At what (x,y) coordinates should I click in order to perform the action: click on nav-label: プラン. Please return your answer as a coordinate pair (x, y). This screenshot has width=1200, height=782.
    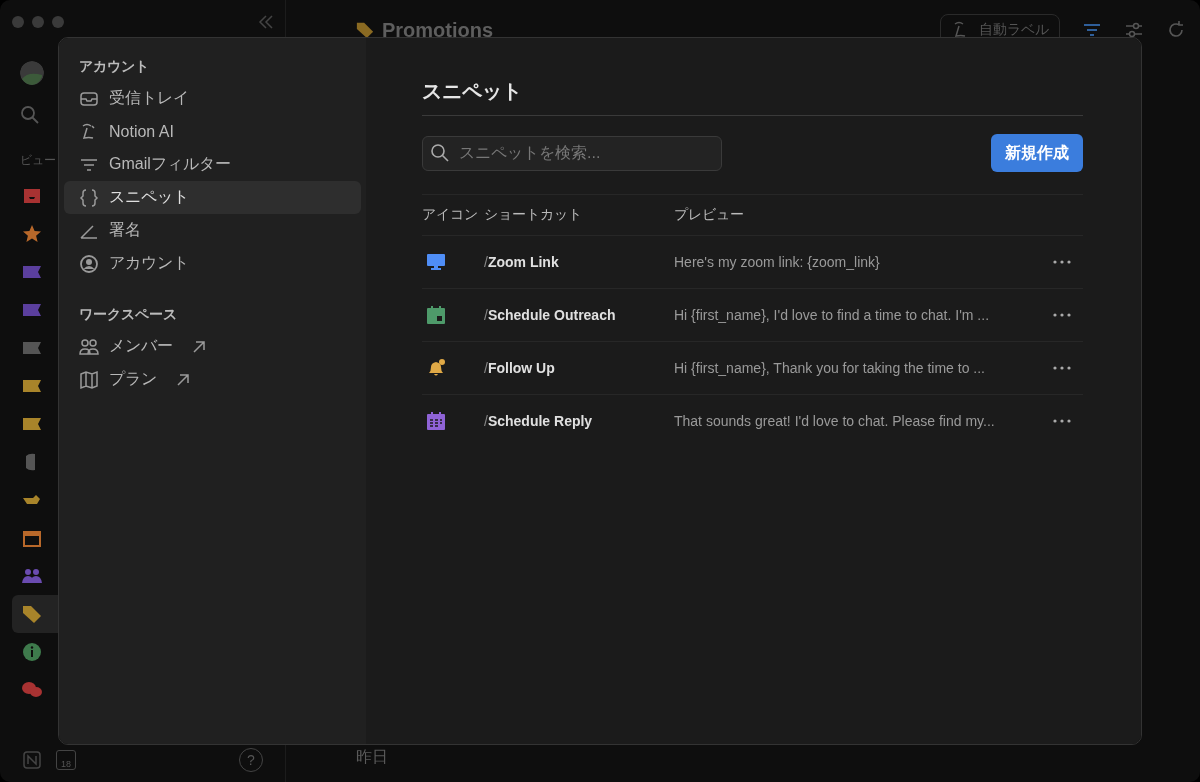
    Looking at the image, I should click on (133, 379).